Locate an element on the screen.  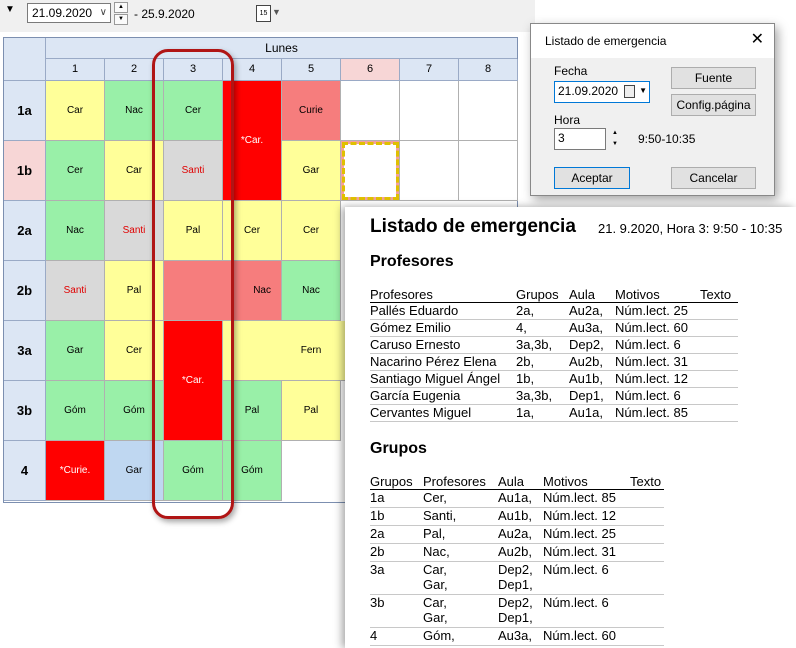
hour-field: 3 is located at coordinates (580, 139).